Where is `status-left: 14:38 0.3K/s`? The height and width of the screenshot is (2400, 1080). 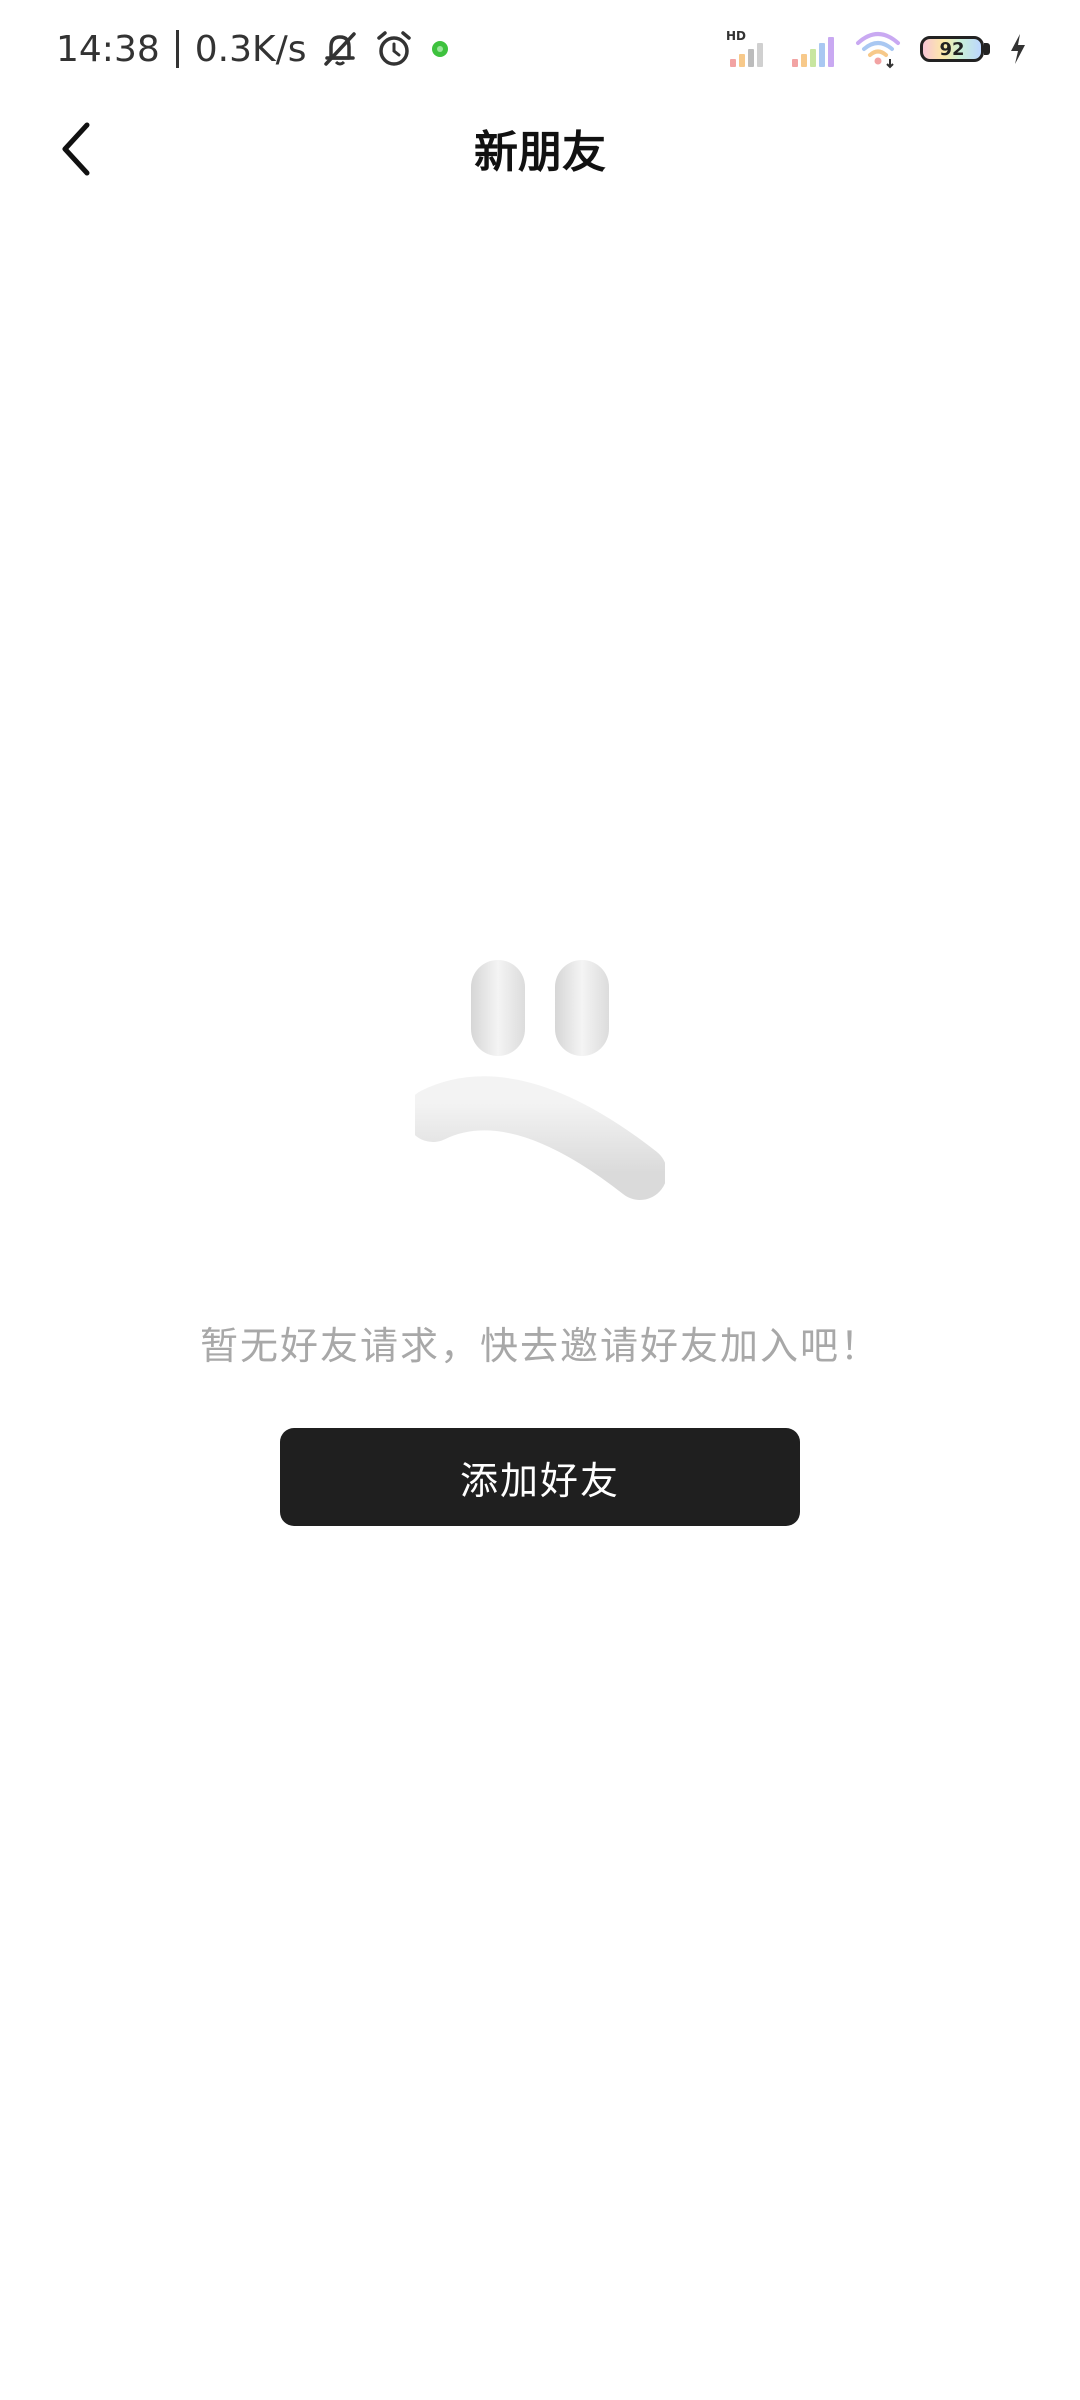
status-left: 14:38 0.3K/s is located at coordinates (254, 49).